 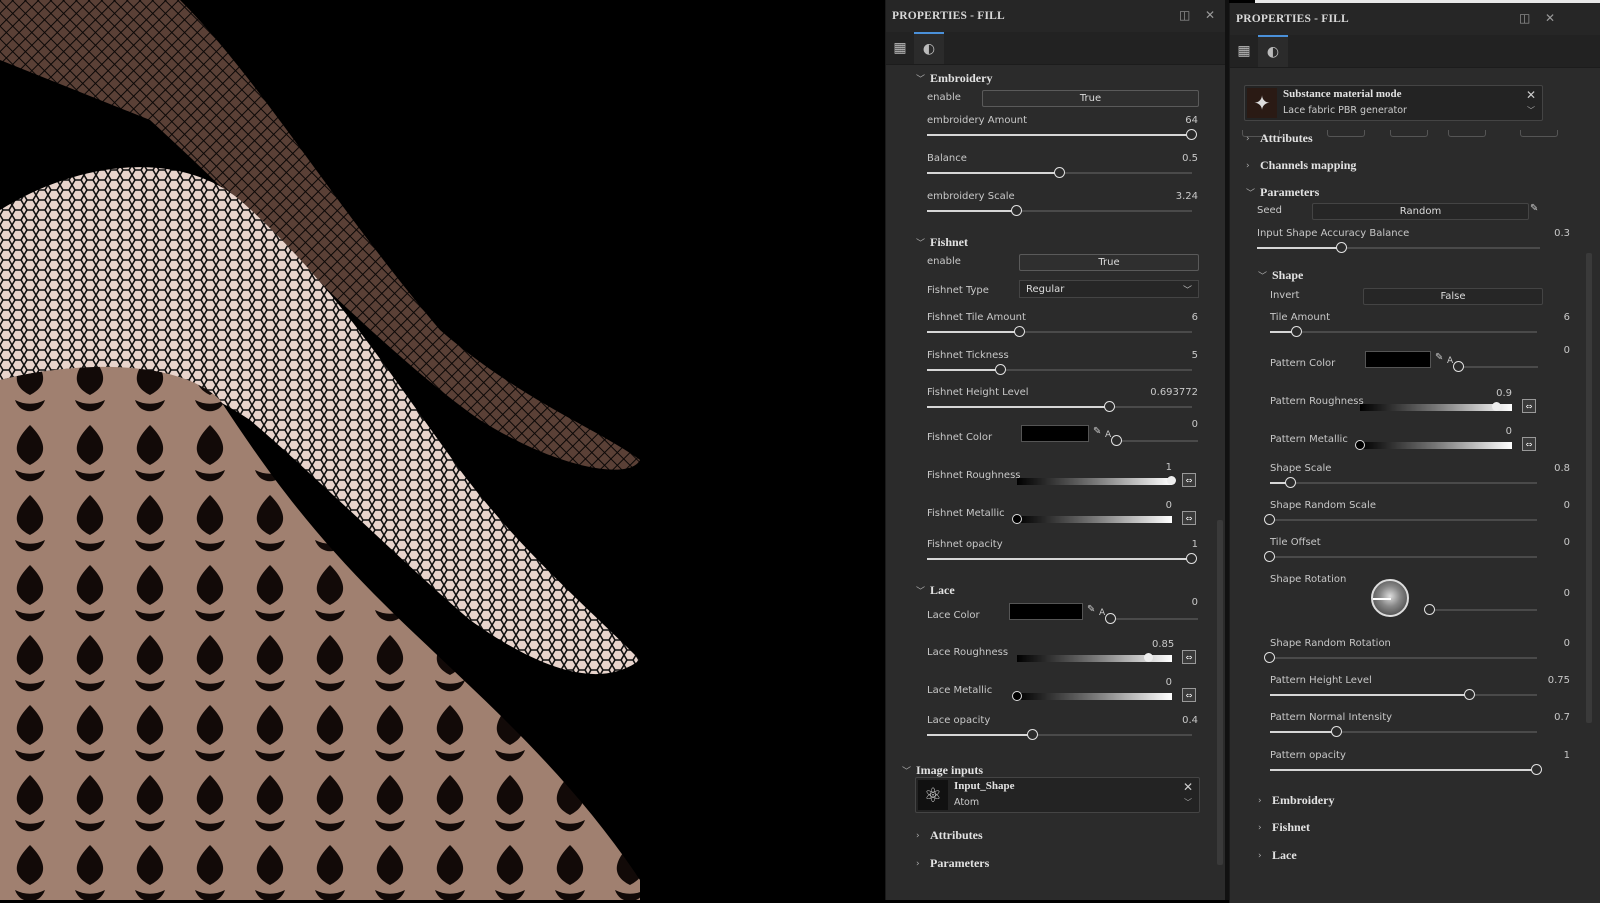 I want to click on section-header: › Fishnet, so click(x=1284, y=827).